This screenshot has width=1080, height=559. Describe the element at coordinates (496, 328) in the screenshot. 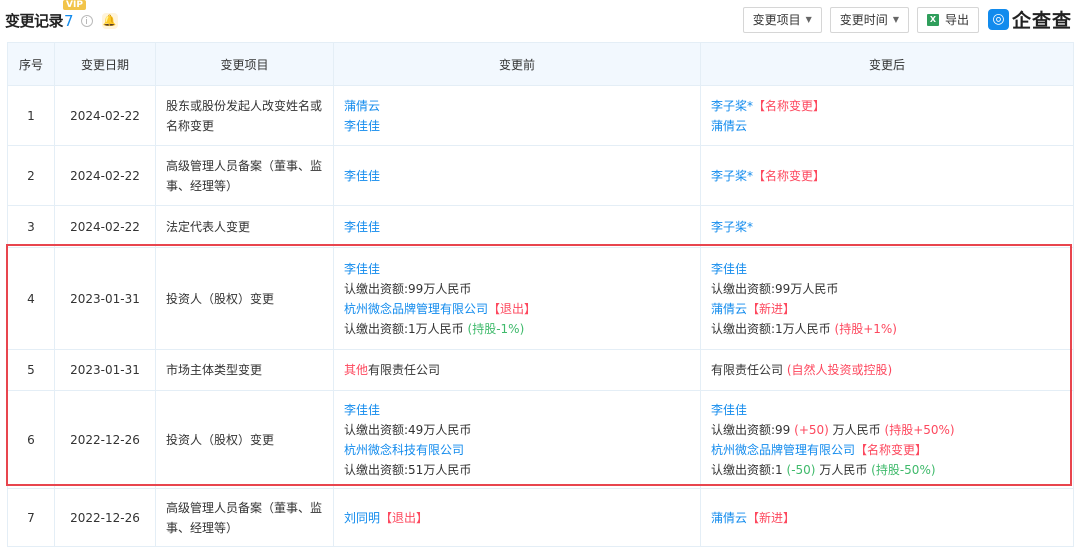

I see `share-change: (持股-1%)` at that location.